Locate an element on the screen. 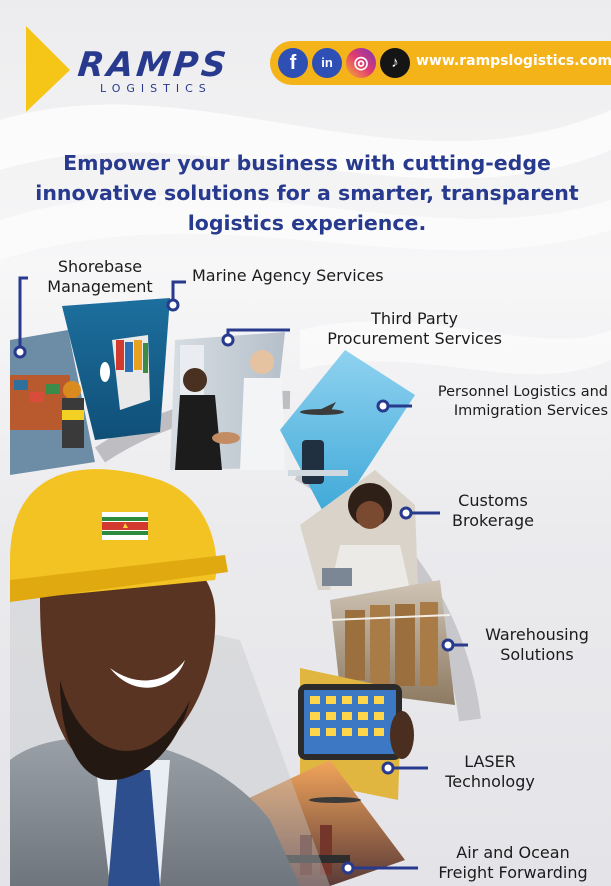 The width and height of the screenshot is (611, 886). service-label-customs: Customs Brokerage is located at coordinates (493, 510).